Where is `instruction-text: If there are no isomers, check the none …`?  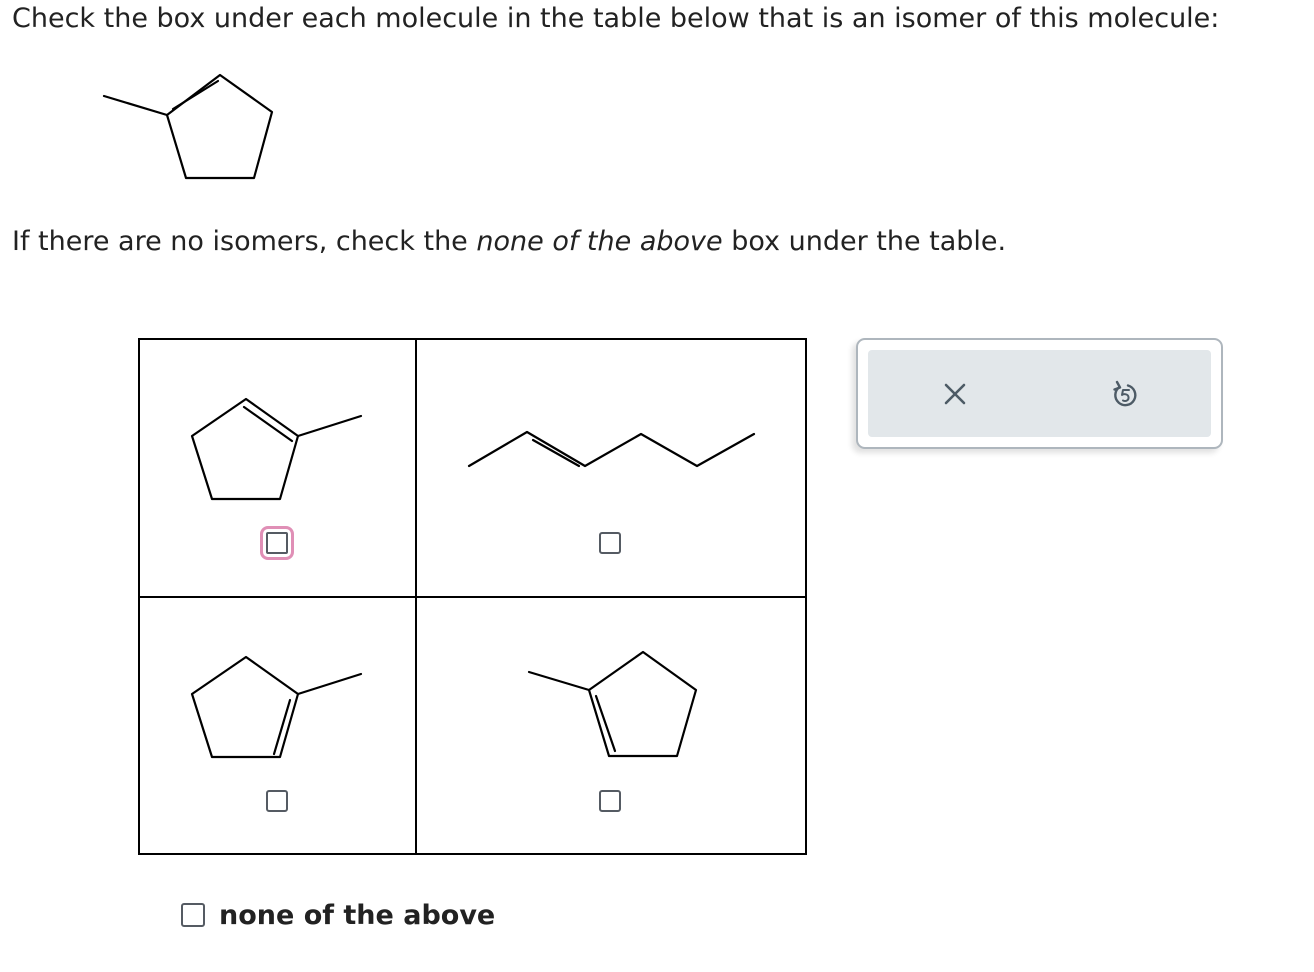 instruction-text: If there are no isomers, check the none … is located at coordinates (509, 242).